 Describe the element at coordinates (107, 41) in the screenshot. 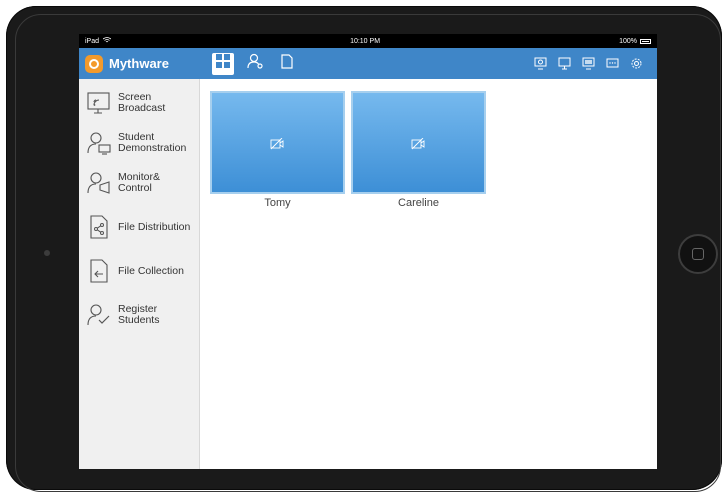

I see `wifi-icon` at that location.